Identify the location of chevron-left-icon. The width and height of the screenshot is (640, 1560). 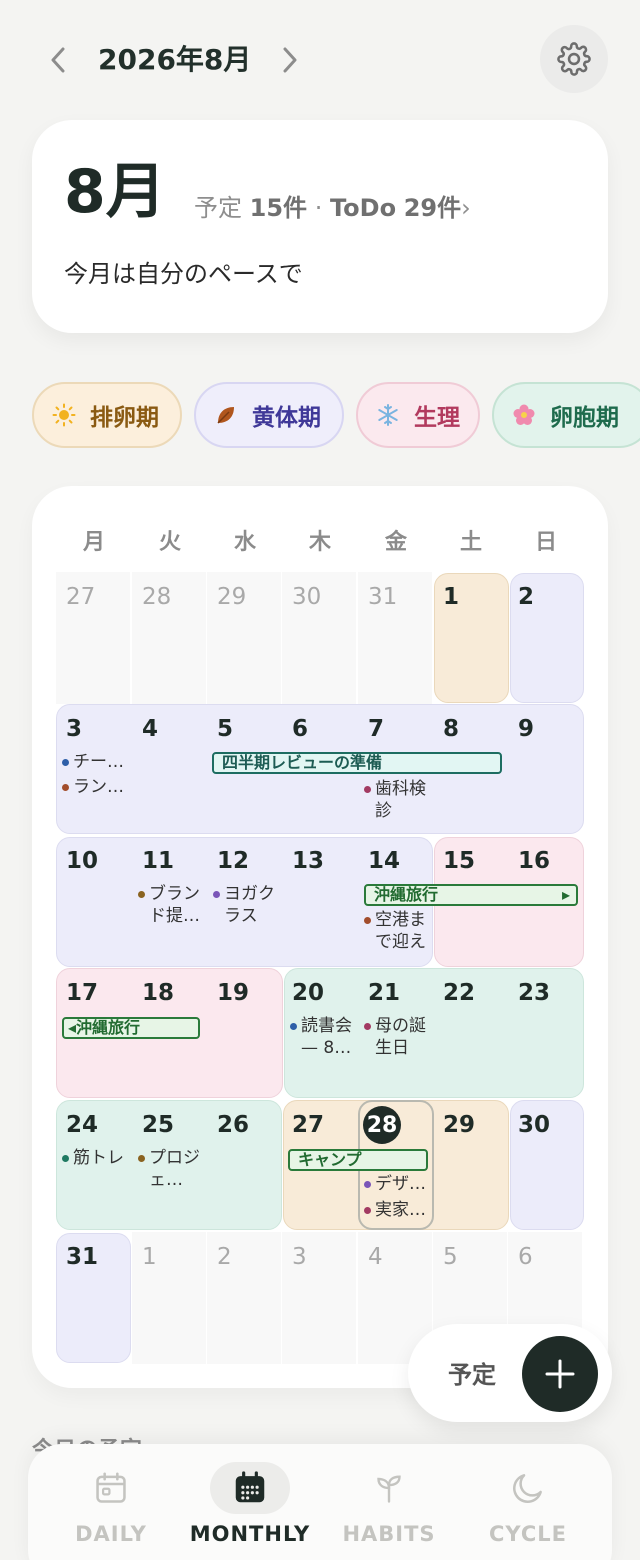
(58, 60).